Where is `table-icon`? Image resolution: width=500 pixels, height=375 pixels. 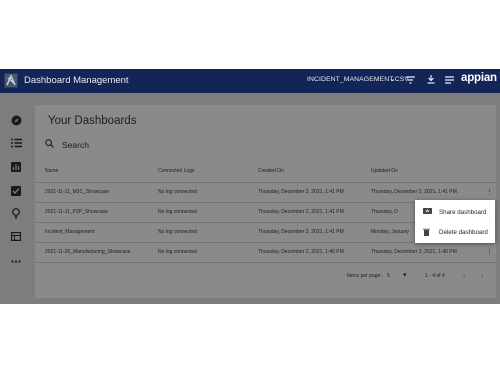
table-icon is located at coordinates (16, 238).